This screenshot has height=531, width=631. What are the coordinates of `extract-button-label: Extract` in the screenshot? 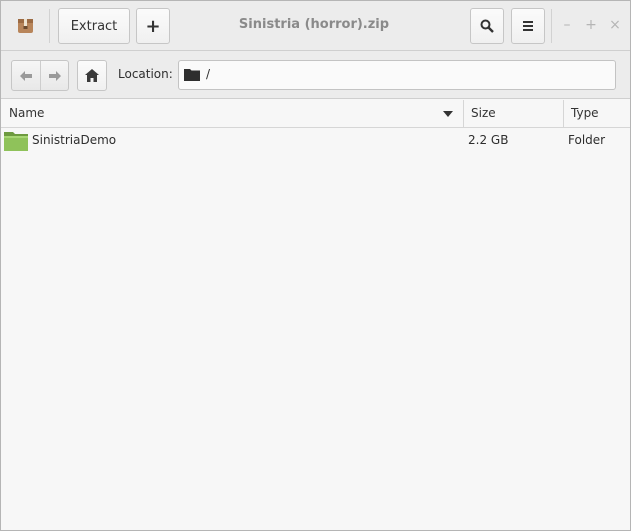 It's located at (94, 26).